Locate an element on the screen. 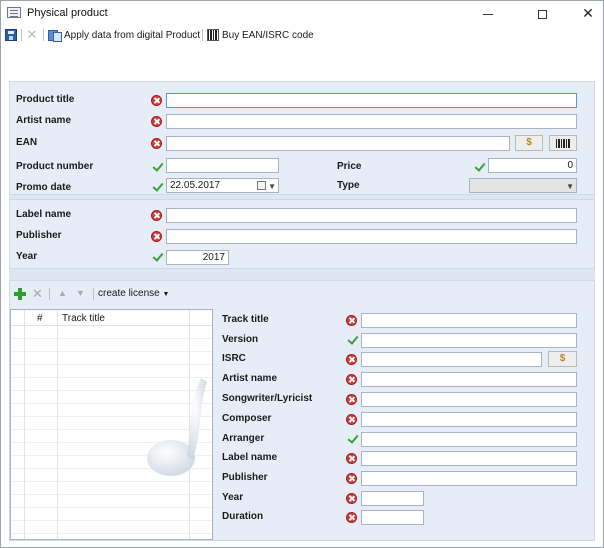  apply-digital-data-button: Apply data from digital Product is located at coordinates (124, 35).